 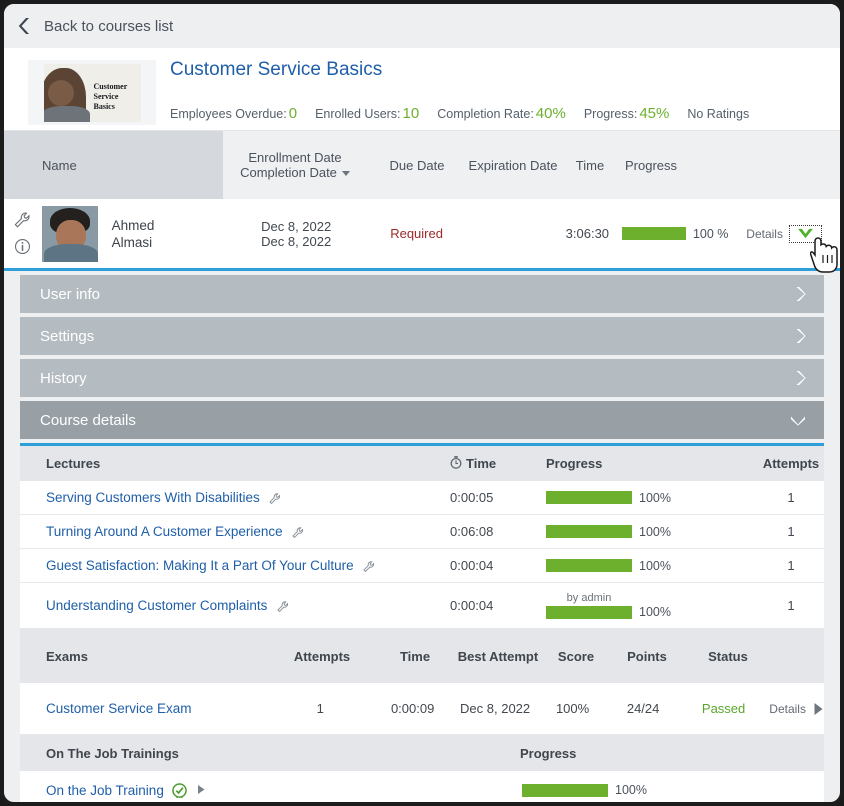 What do you see at coordinates (113, 165) in the screenshot?
I see `column-header-name: Name` at bounding box center [113, 165].